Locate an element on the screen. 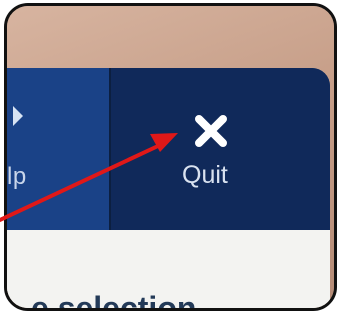 The height and width of the screenshot is (316, 343). quit-button-label: Quit is located at coordinates (205, 175).